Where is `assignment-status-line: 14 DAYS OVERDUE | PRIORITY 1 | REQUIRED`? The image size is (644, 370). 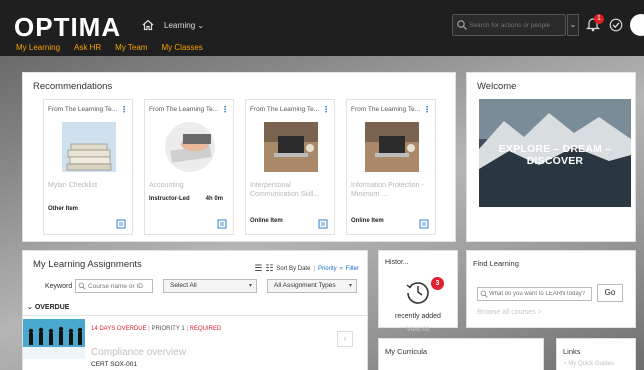
assignment-status-line: 14 DAYS OVERDUE | PRIORITY 1 | REQUIRED is located at coordinates (156, 329).